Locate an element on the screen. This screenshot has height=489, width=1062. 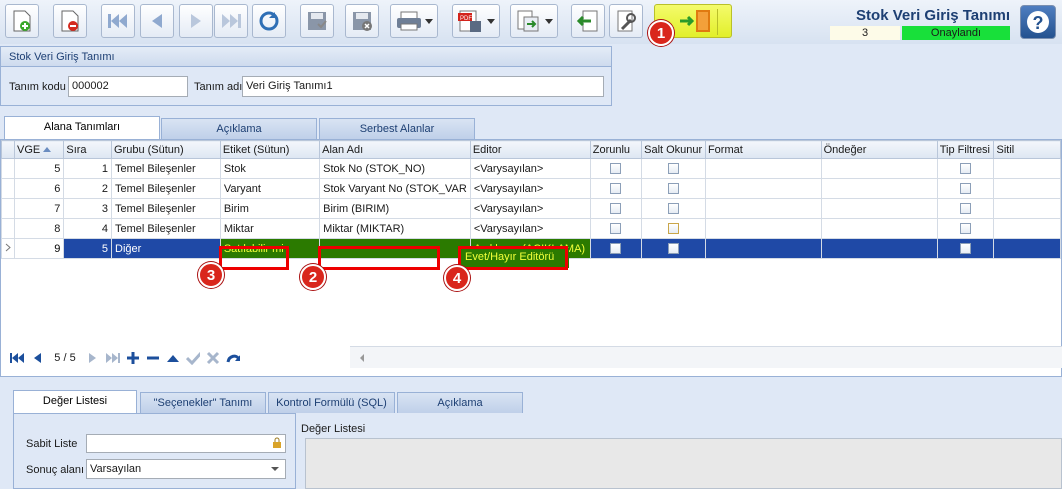
tools-button is located at coordinates (626, 21).